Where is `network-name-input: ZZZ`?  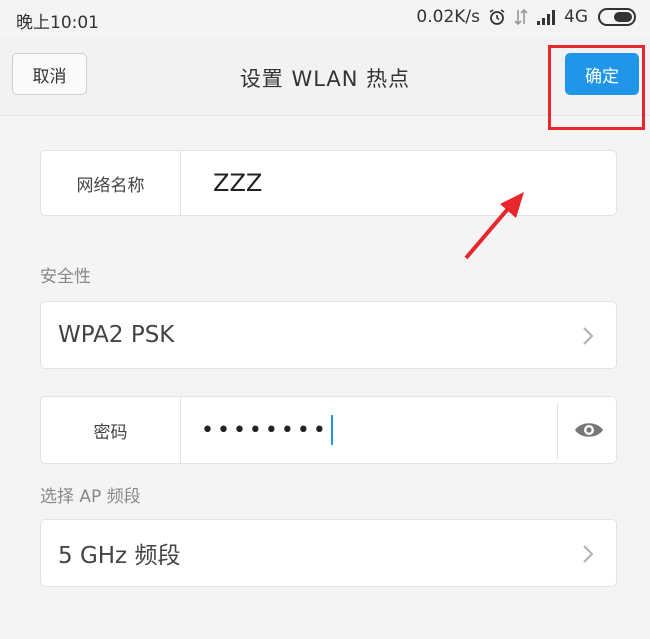 network-name-input: ZZZ is located at coordinates (237, 183).